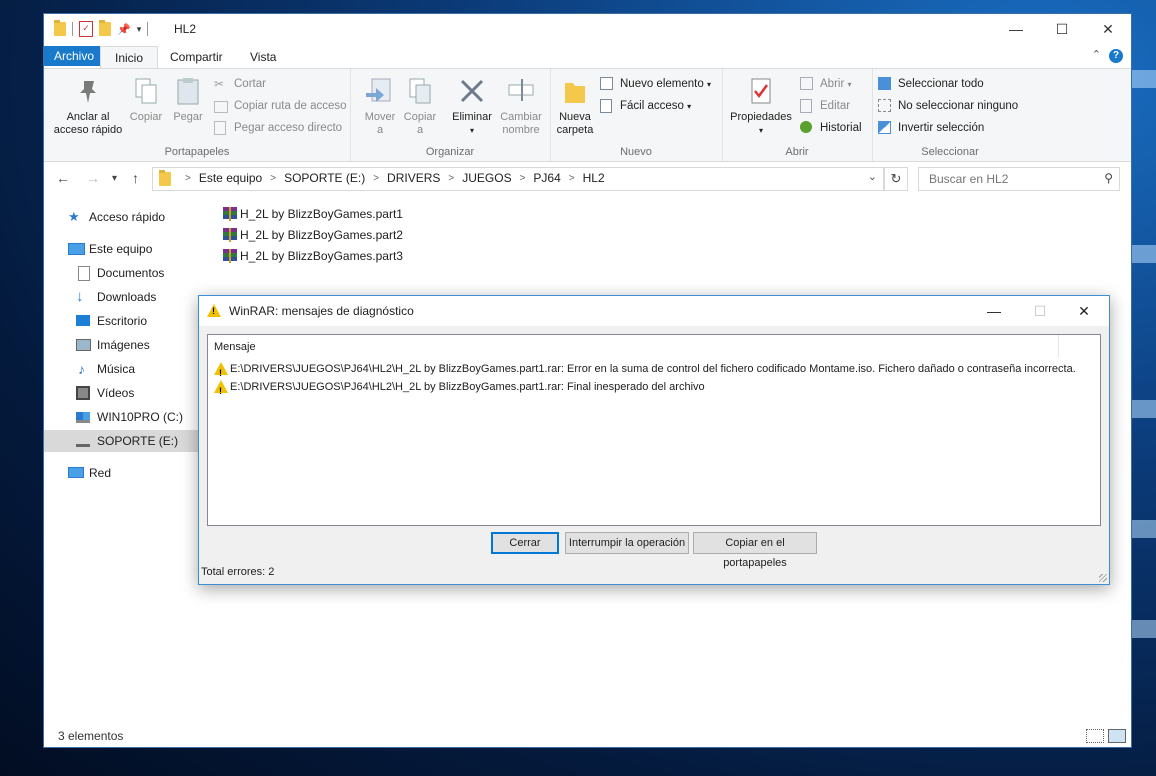 The width and height of the screenshot is (1156, 776). I want to click on paste-shortcut-button: Pegar acceso directo, so click(278, 128).